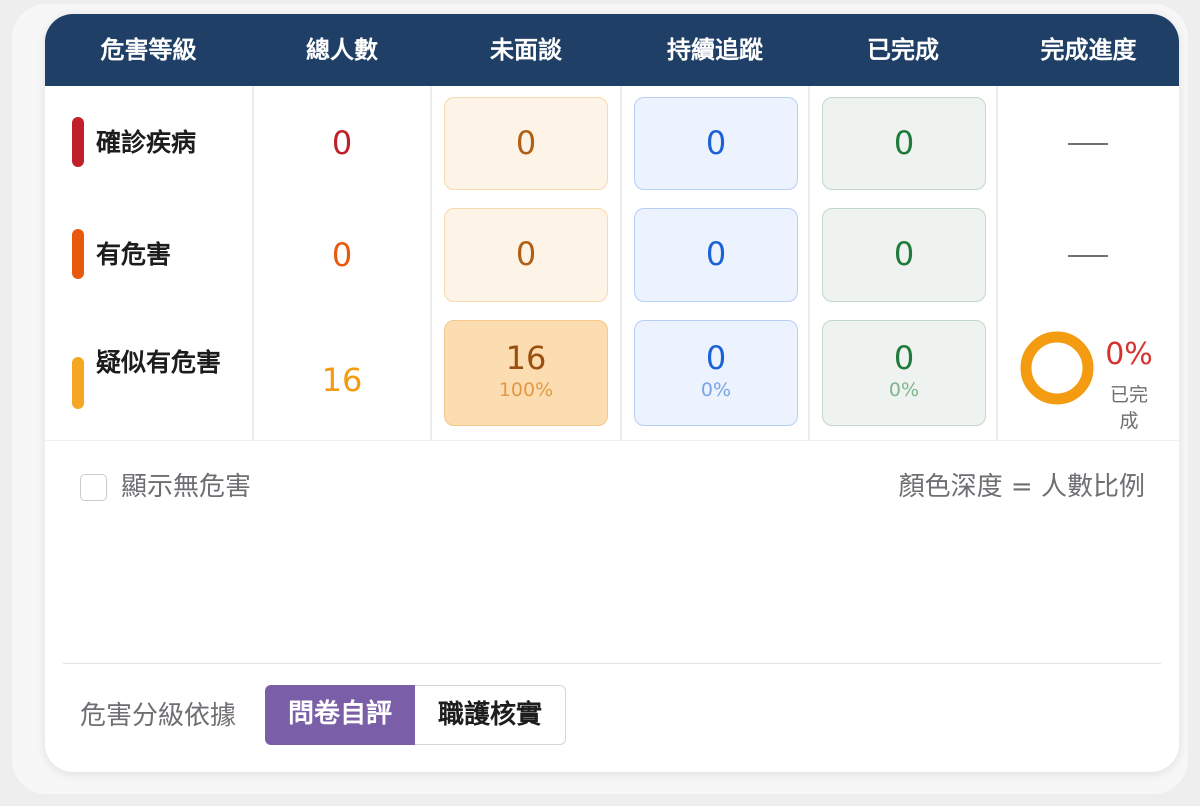 The width and height of the screenshot is (1200, 806). I want to click on progress-ring-track, so click(1057, 368).